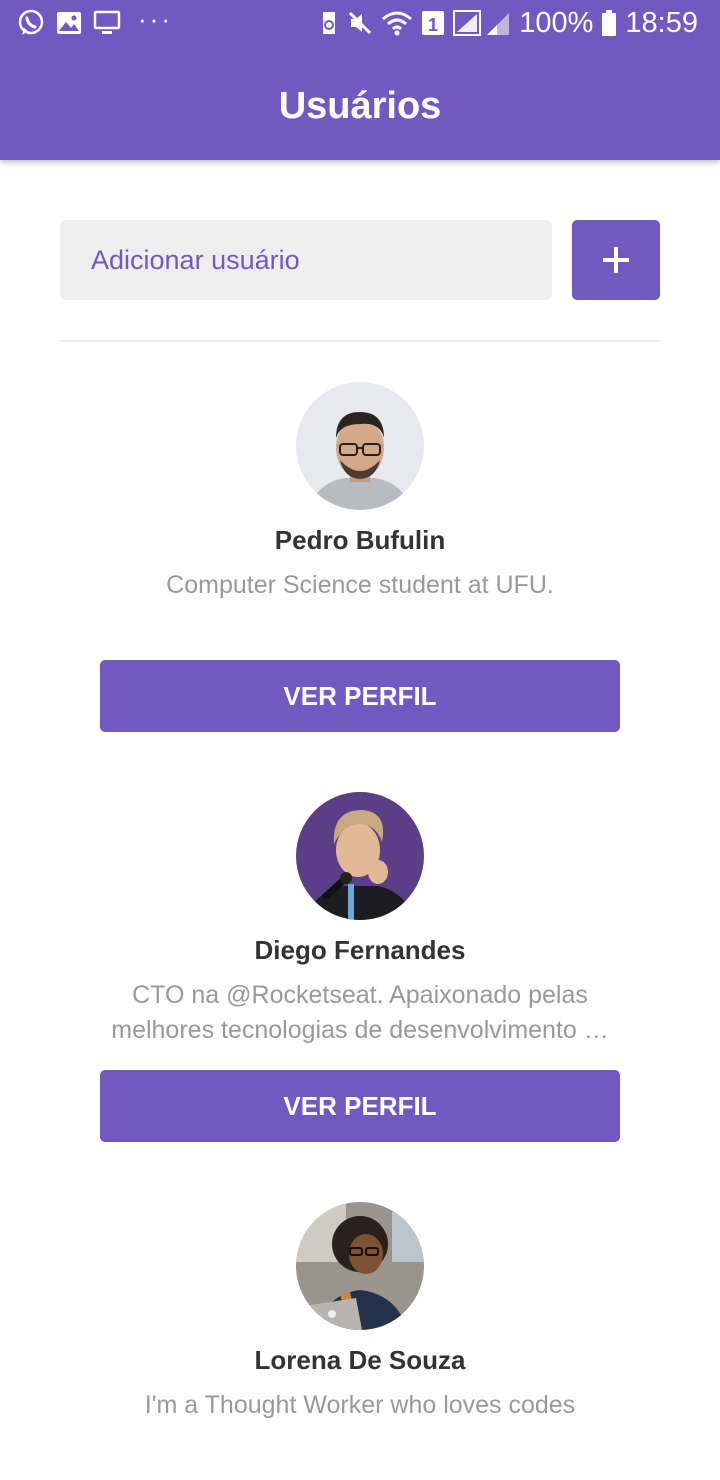 The width and height of the screenshot is (720, 1480). Describe the element at coordinates (360, 341) in the screenshot. I see `divider` at that location.